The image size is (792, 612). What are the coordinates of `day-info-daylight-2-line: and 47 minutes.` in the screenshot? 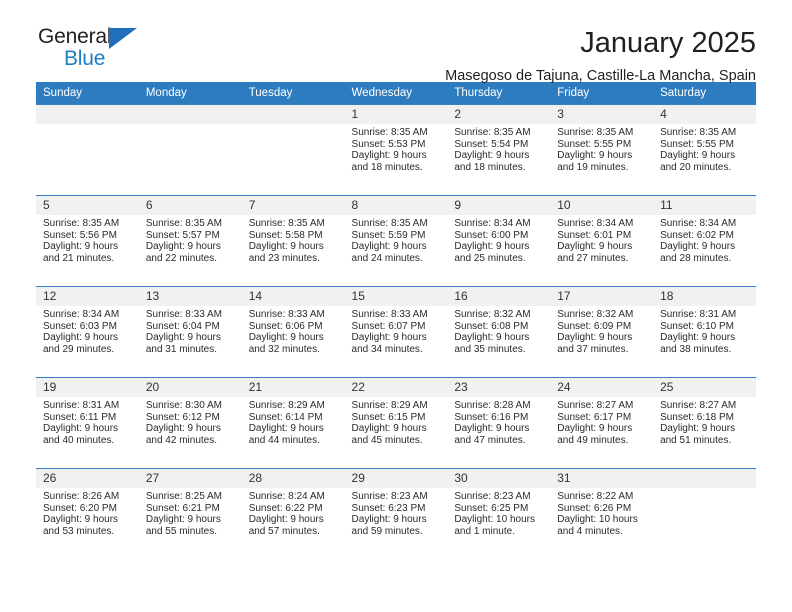 It's located at (490, 441).